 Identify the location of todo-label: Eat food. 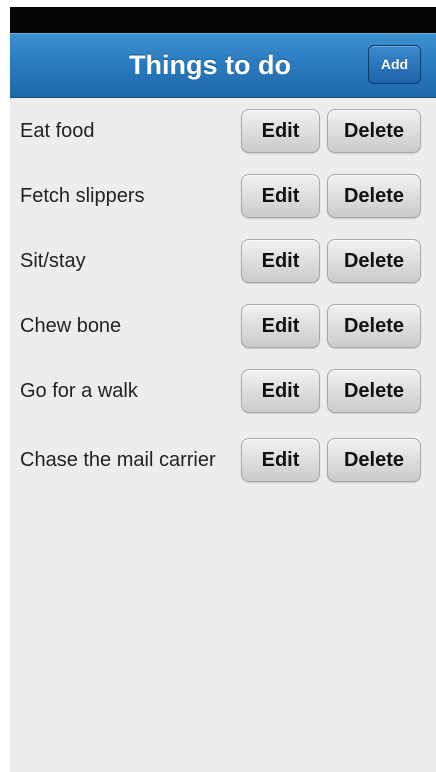
(57, 130).